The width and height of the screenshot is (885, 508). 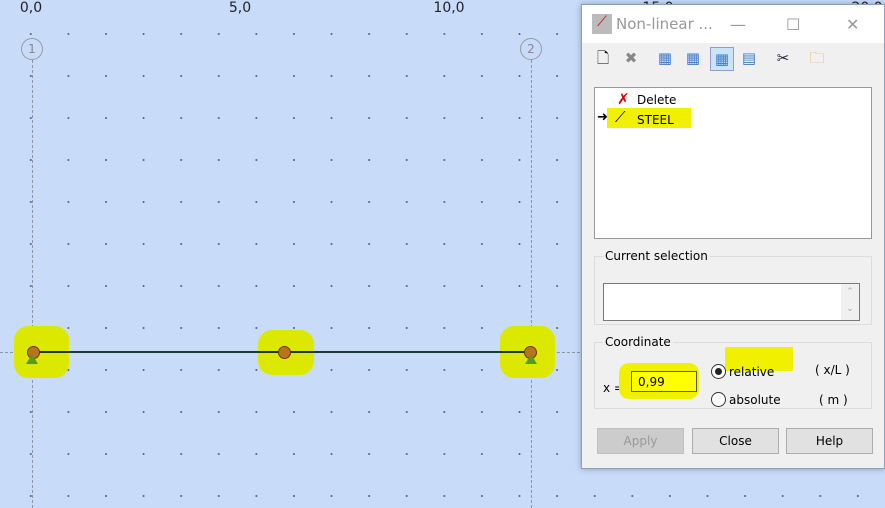 What do you see at coordinates (665, 58) in the screenshot?
I see `view-1-icon: ▦` at bounding box center [665, 58].